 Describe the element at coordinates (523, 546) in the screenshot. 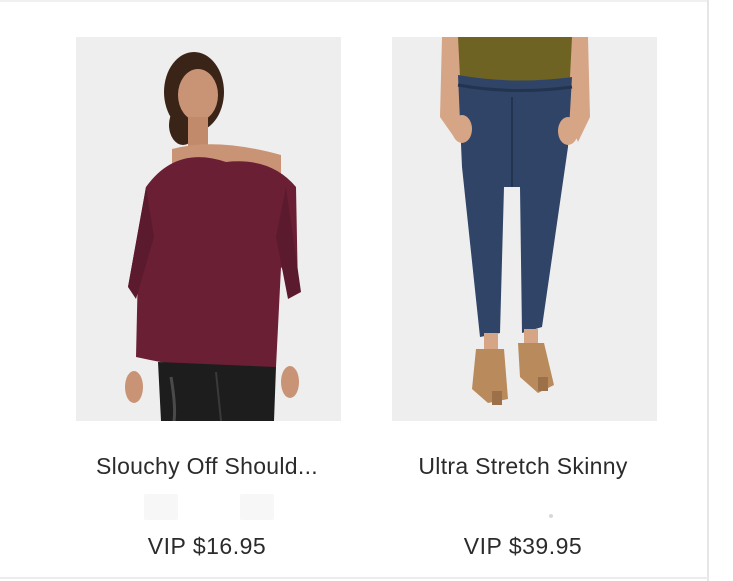

I see `product-price: VIP $39.95` at that location.